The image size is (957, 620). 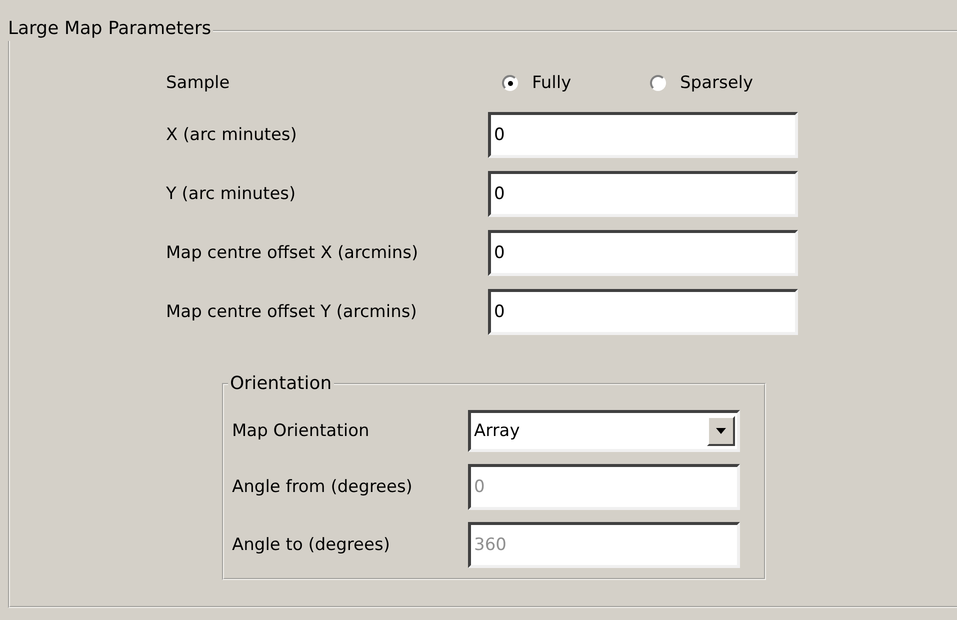 I want to click on radio-button: Sparsely, so click(x=724, y=83).